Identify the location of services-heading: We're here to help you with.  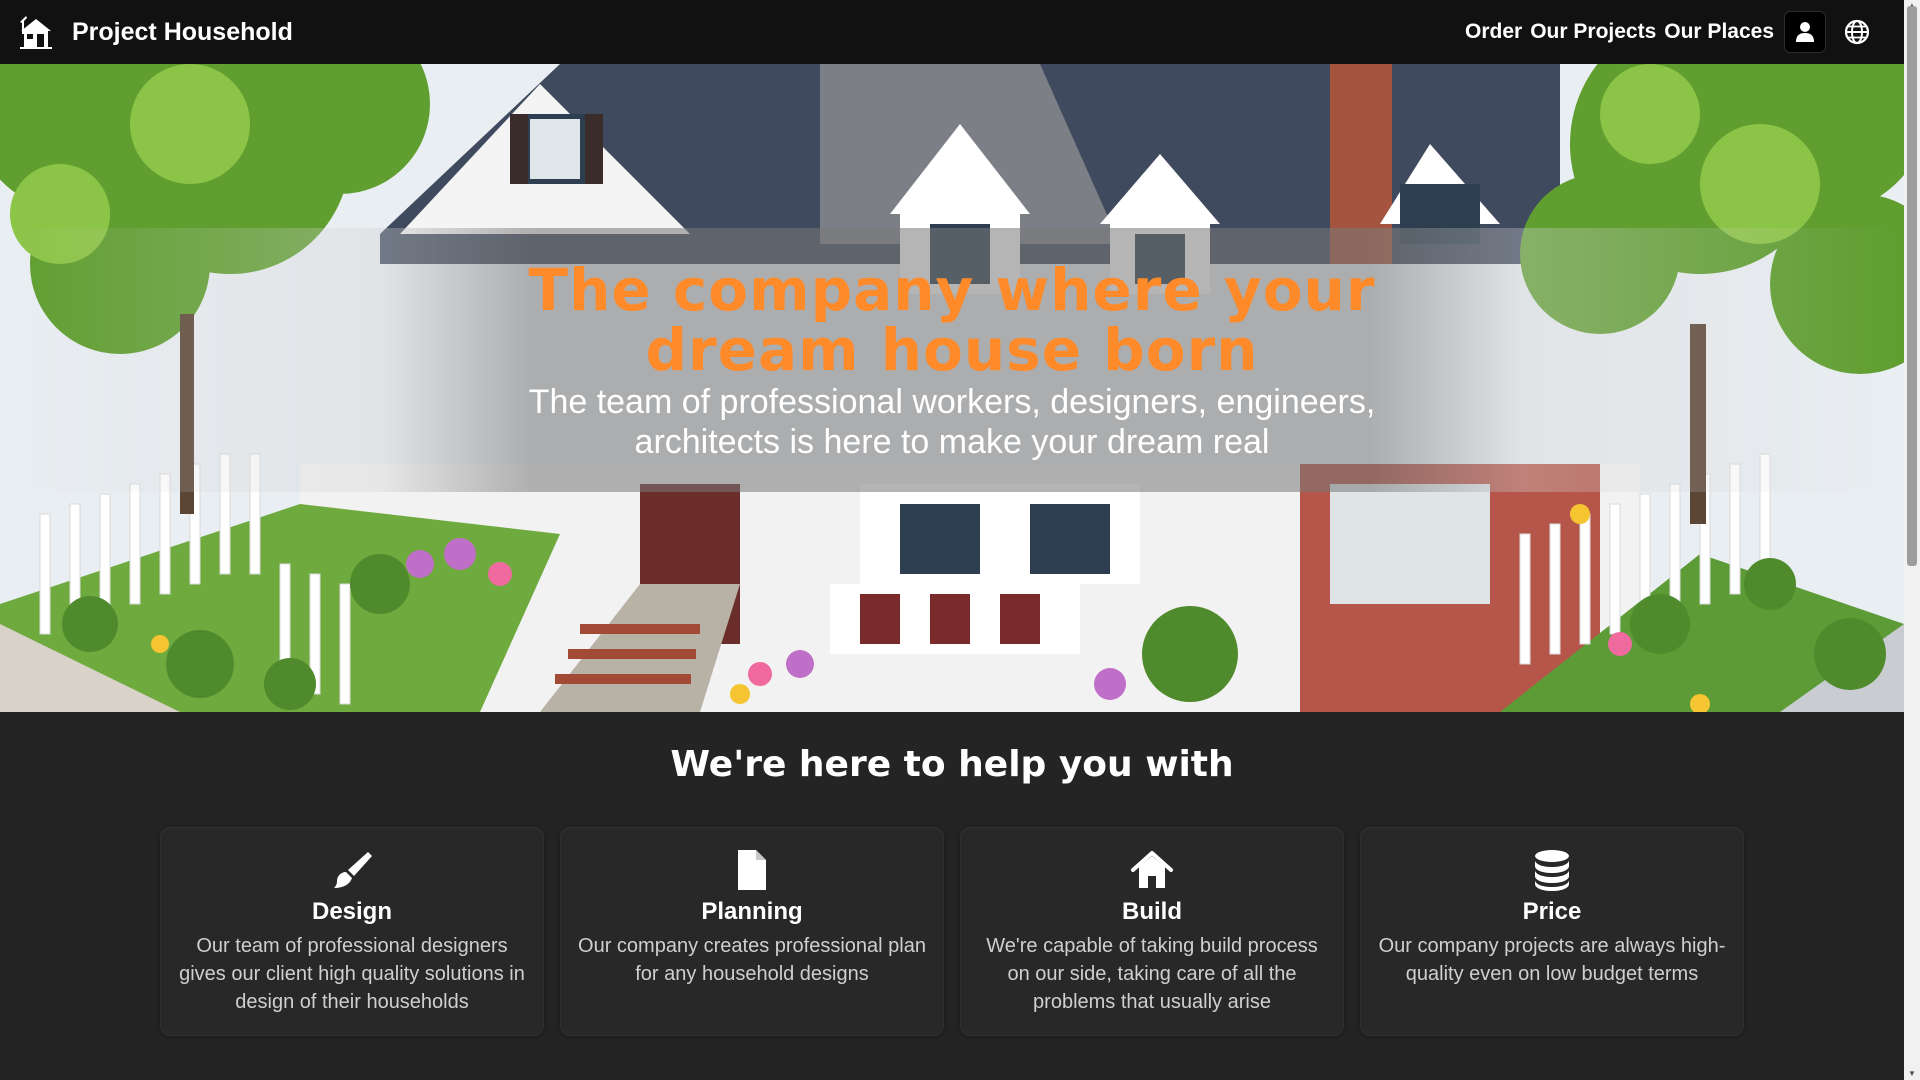
(952, 764).